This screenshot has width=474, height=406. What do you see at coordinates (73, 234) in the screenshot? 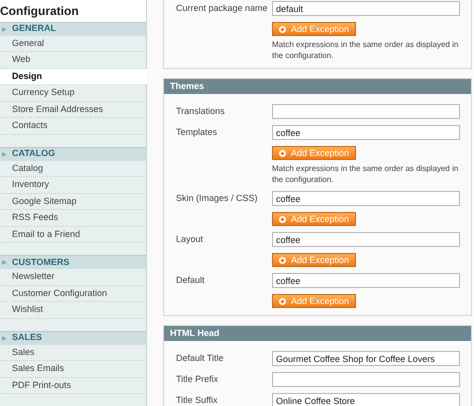
I see `sidebar-item: Email to a Friend` at bounding box center [73, 234].